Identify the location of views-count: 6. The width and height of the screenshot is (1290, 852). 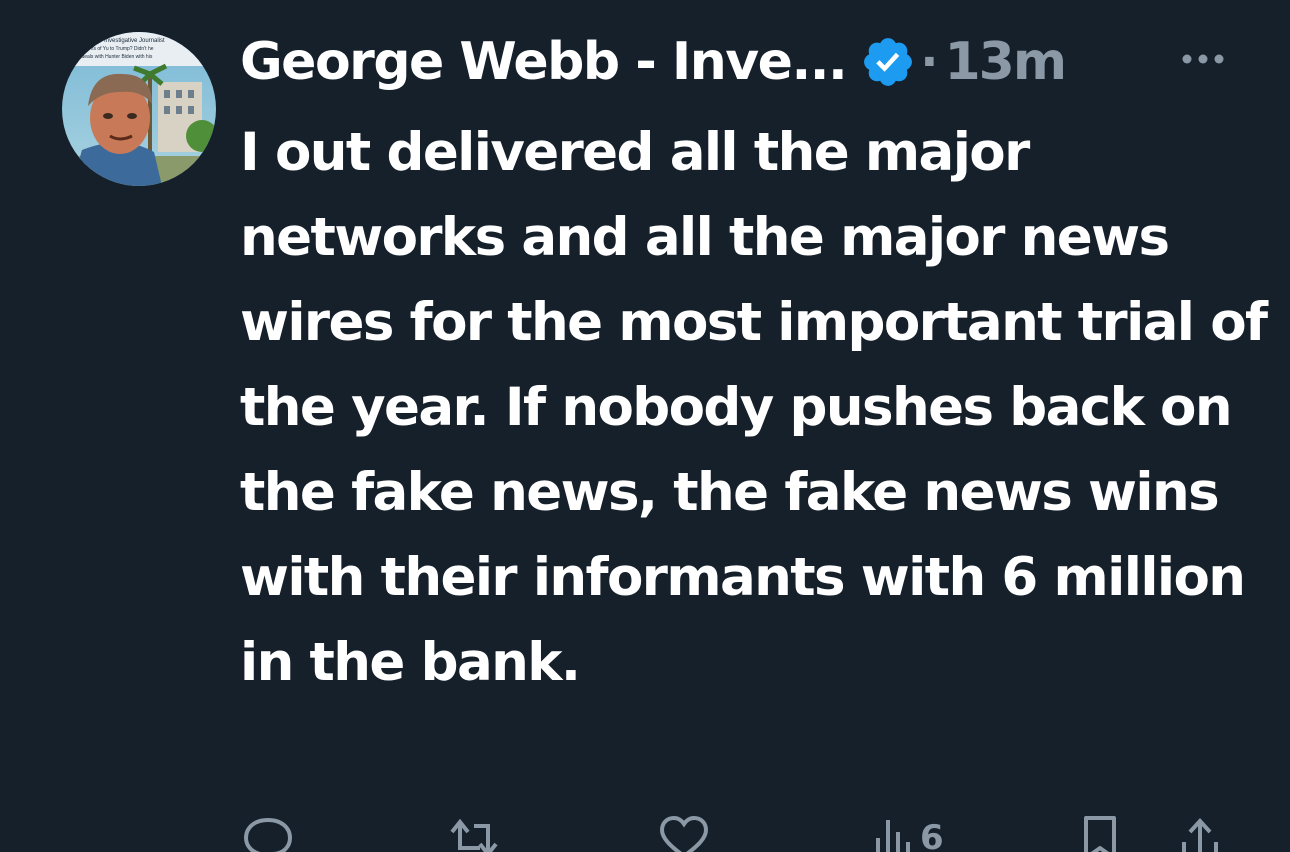
(932, 835).